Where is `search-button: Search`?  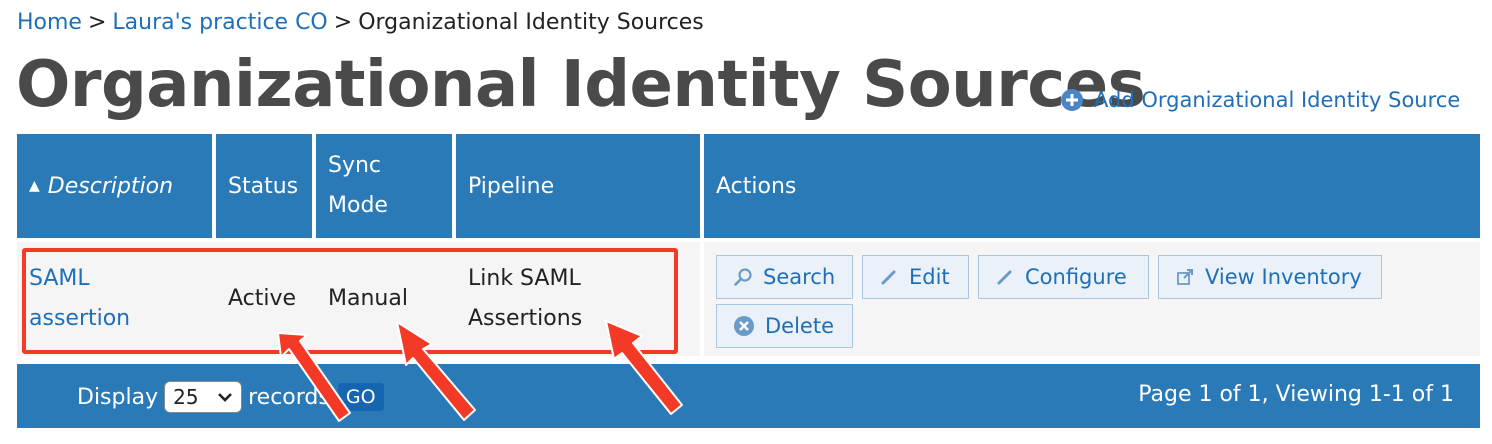
search-button: Search is located at coordinates (784, 277).